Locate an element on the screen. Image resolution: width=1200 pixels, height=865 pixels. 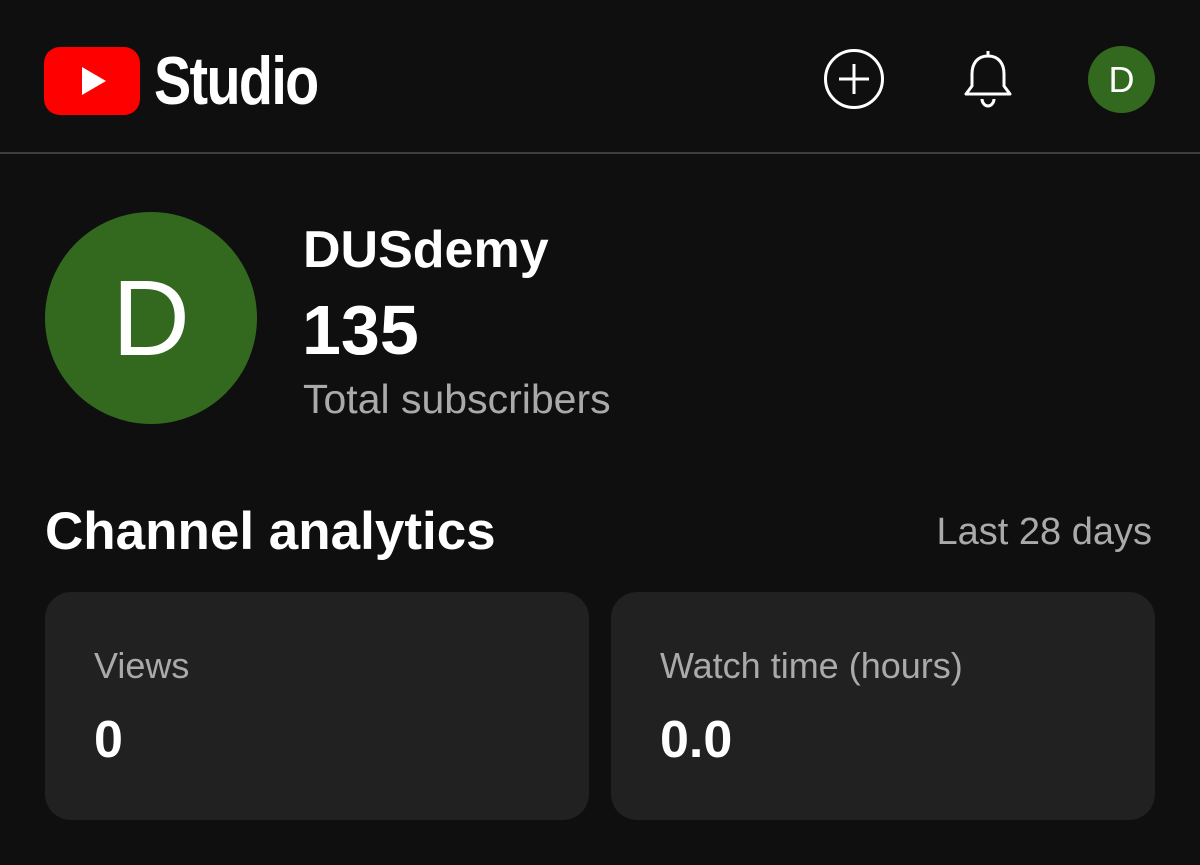
bell-icon is located at coordinates (988, 79).